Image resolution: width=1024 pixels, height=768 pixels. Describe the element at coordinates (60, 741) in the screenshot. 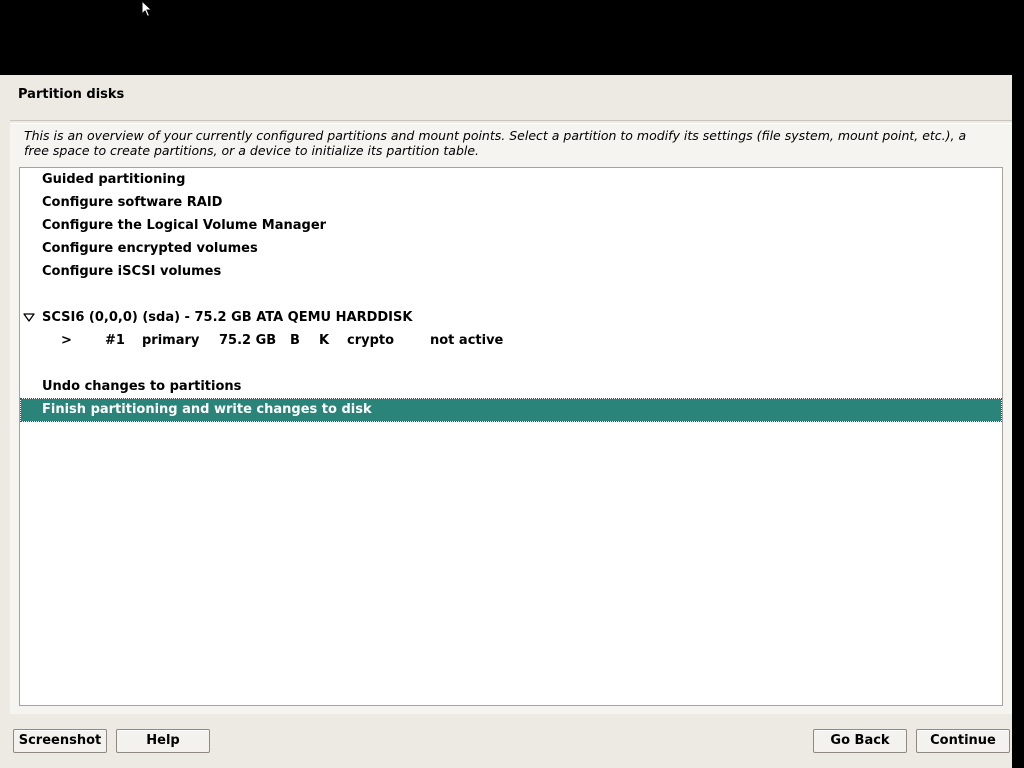

I see `screenshot-button: Screenshot` at that location.